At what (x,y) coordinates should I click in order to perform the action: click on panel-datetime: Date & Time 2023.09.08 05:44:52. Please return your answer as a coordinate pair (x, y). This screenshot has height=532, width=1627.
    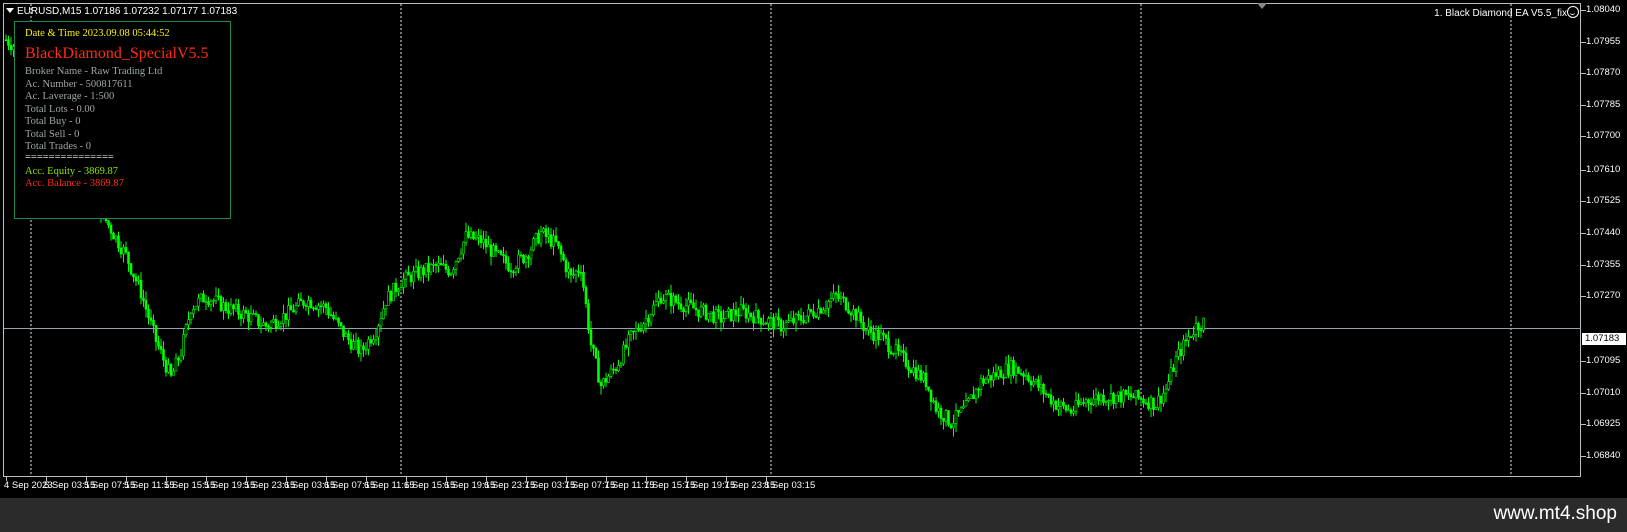
    Looking at the image, I should click on (97, 33).